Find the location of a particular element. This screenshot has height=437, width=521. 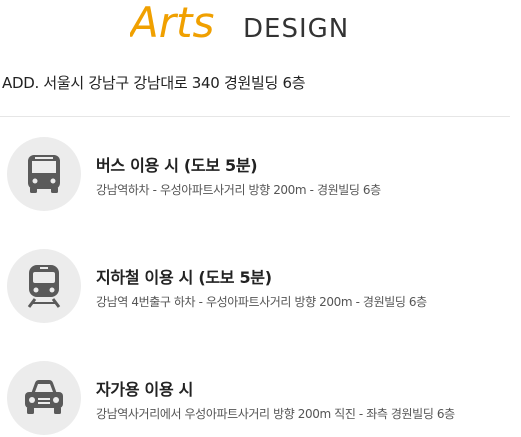

route-title: 지하철 이용 시 (도보 5분) is located at coordinates (184, 277).